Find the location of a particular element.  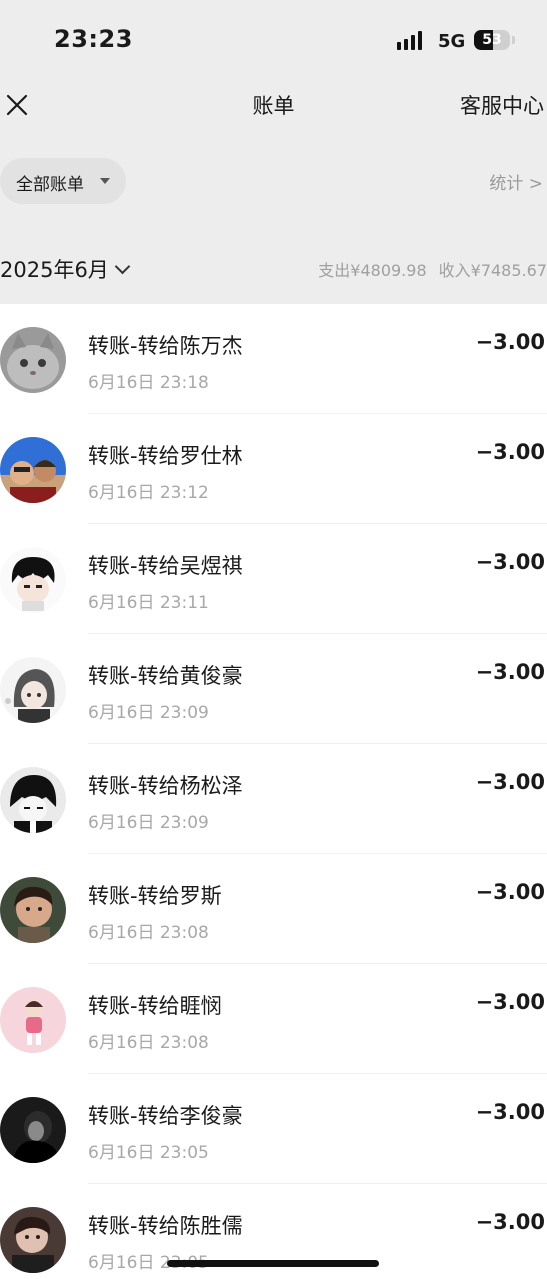

transaction-title: 转账-转给陈胜儒 is located at coordinates (165, 1226).